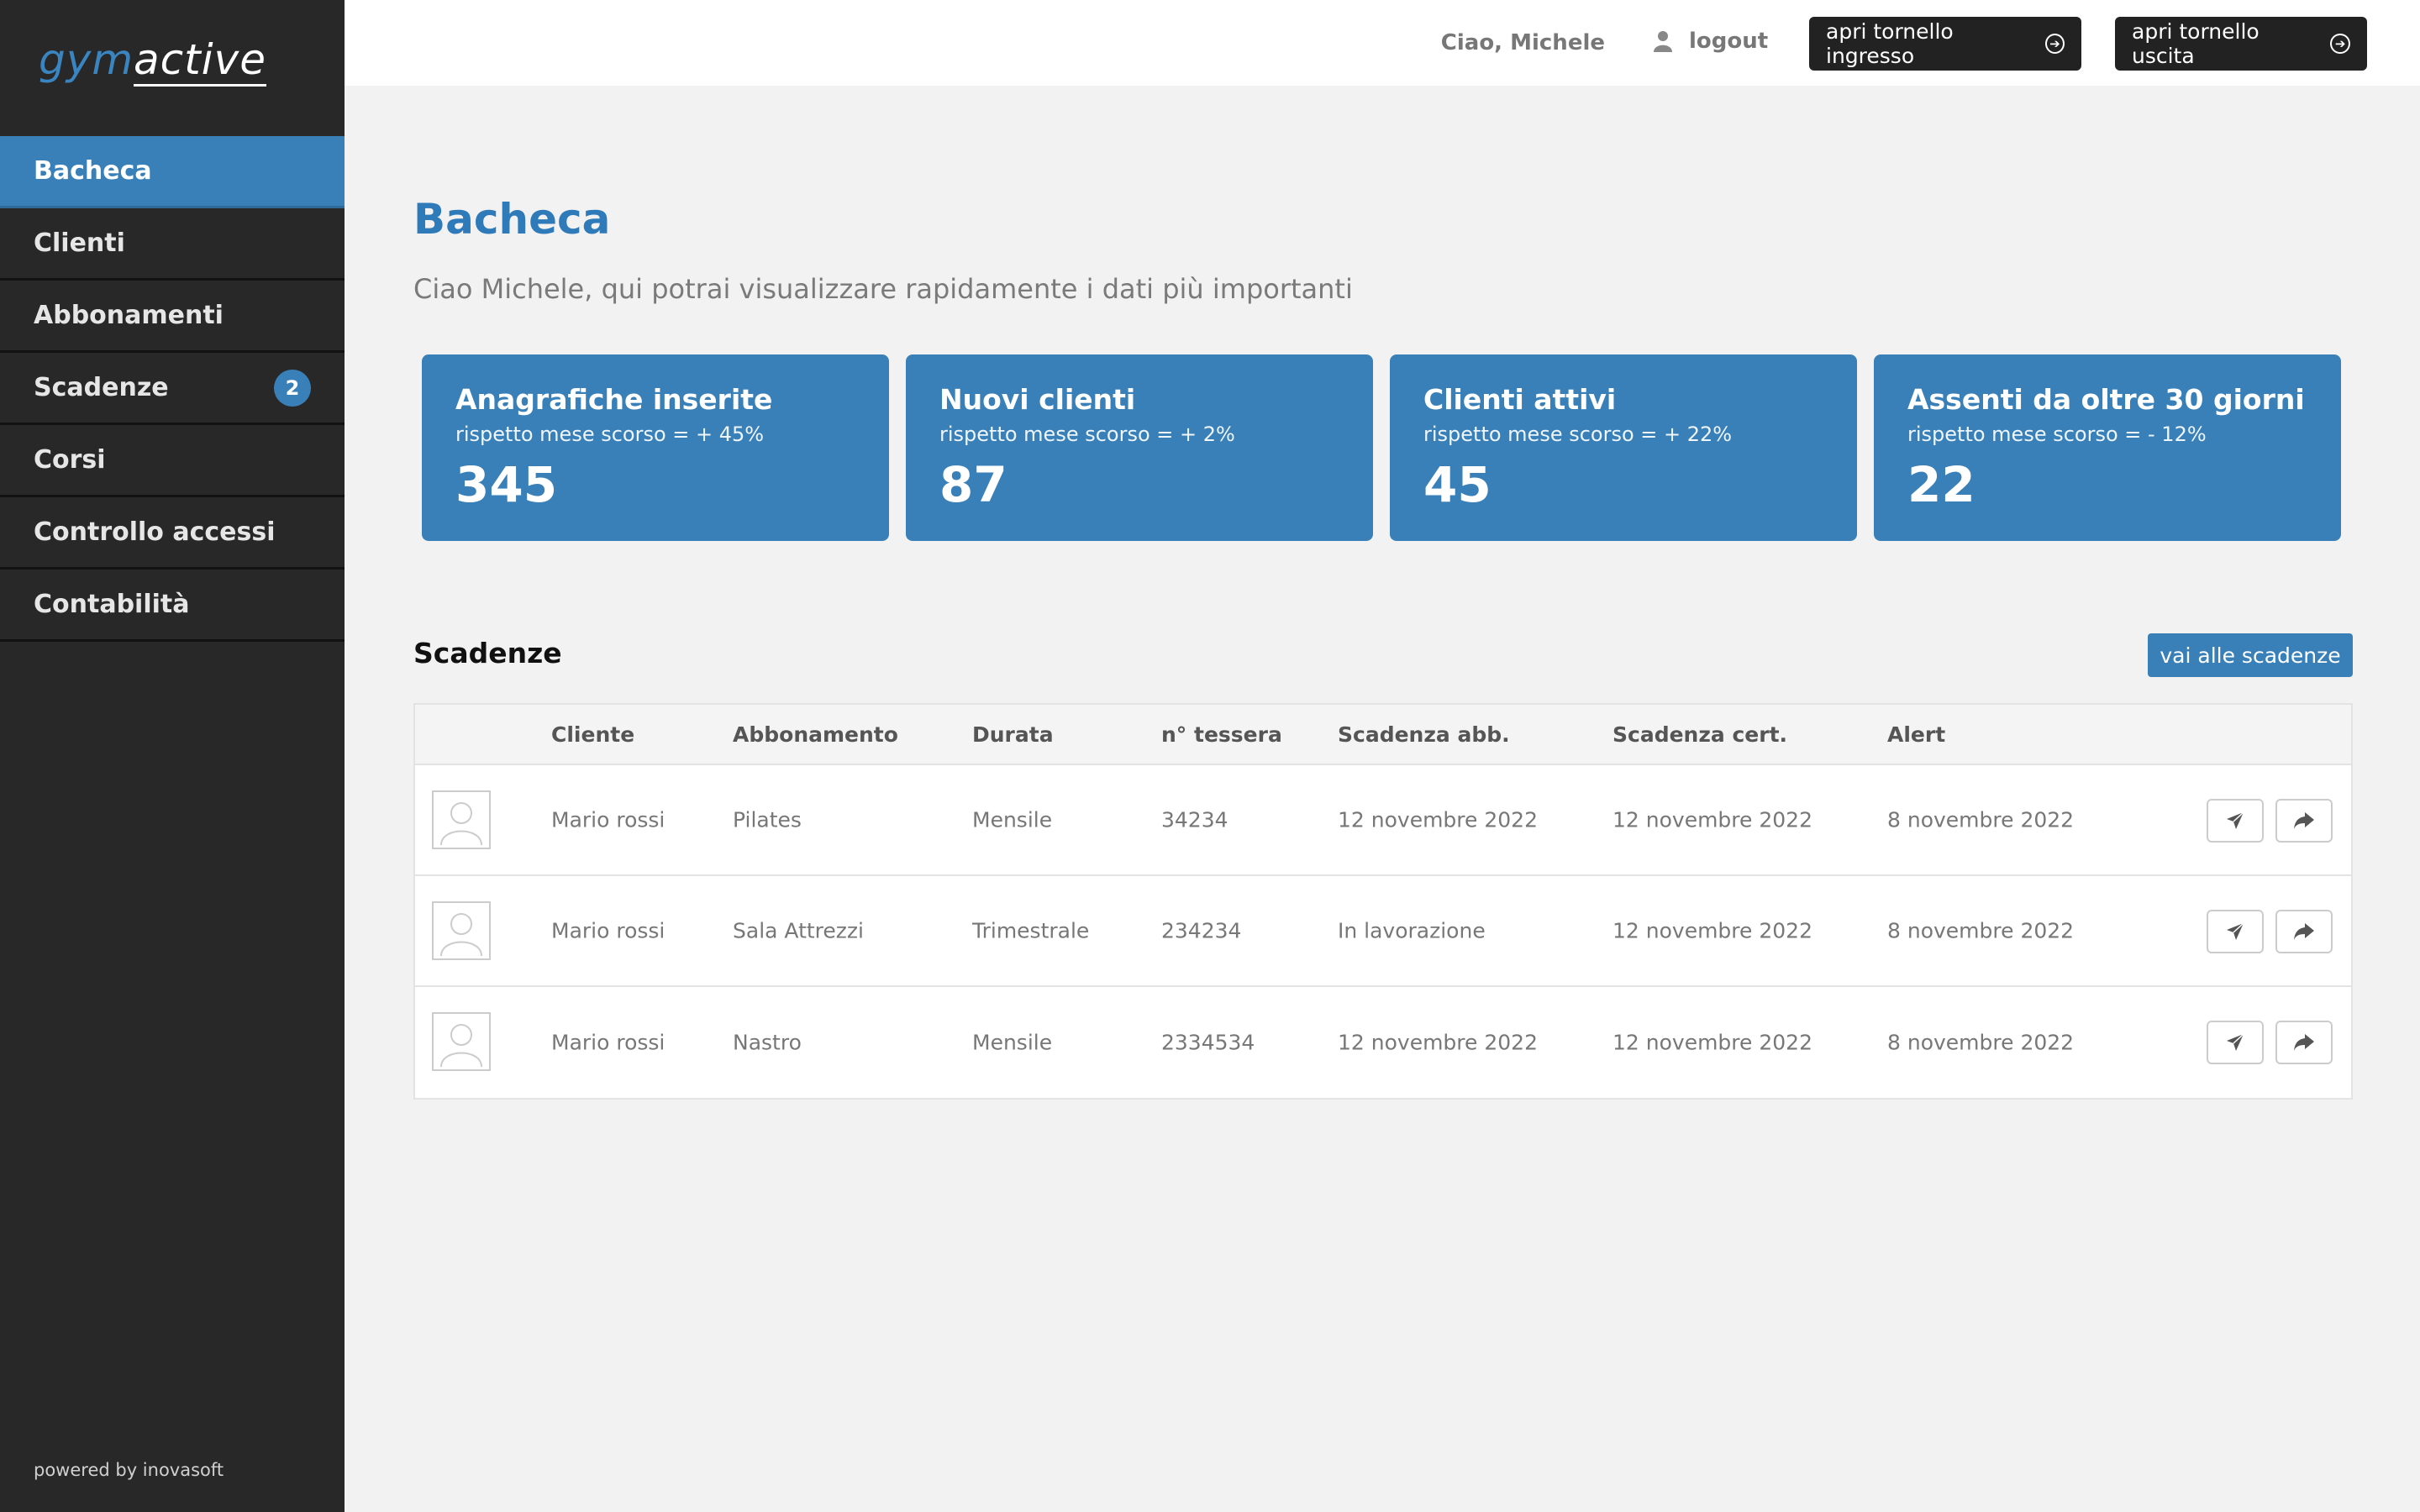 Image resolution: width=2420 pixels, height=1512 pixels. Describe the element at coordinates (292, 388) in the screenshot. I see `scadenze-count-badge: 2` at that location.